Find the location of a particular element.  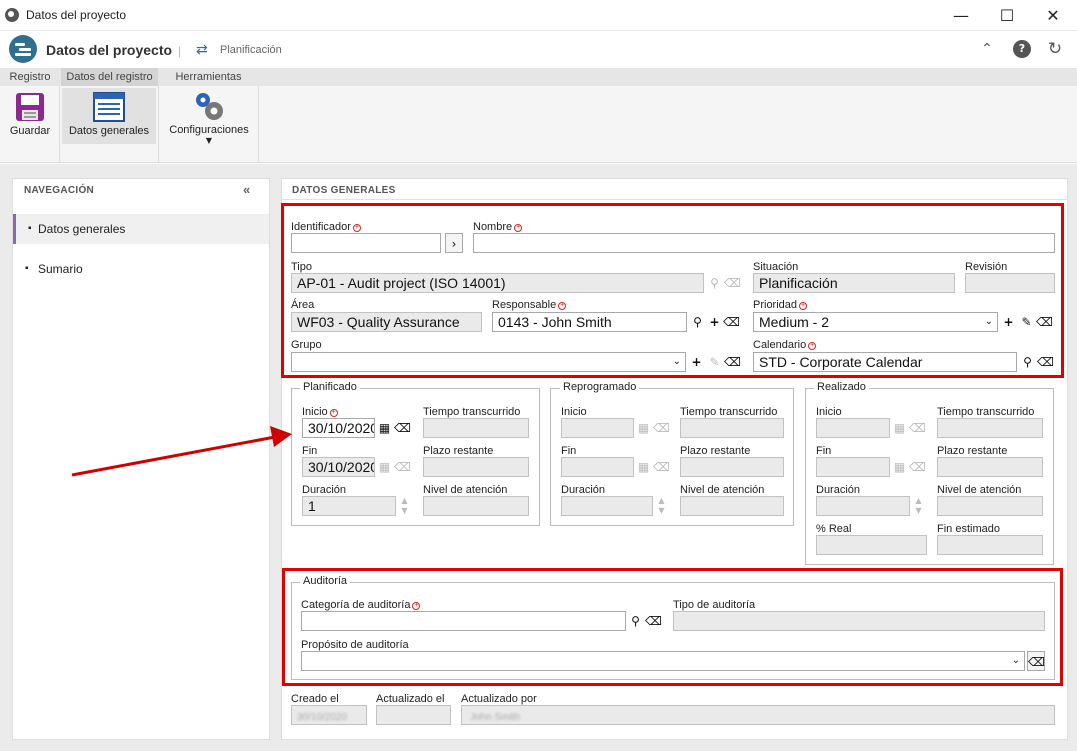

gears-icon is located at coordinates (209, 106).